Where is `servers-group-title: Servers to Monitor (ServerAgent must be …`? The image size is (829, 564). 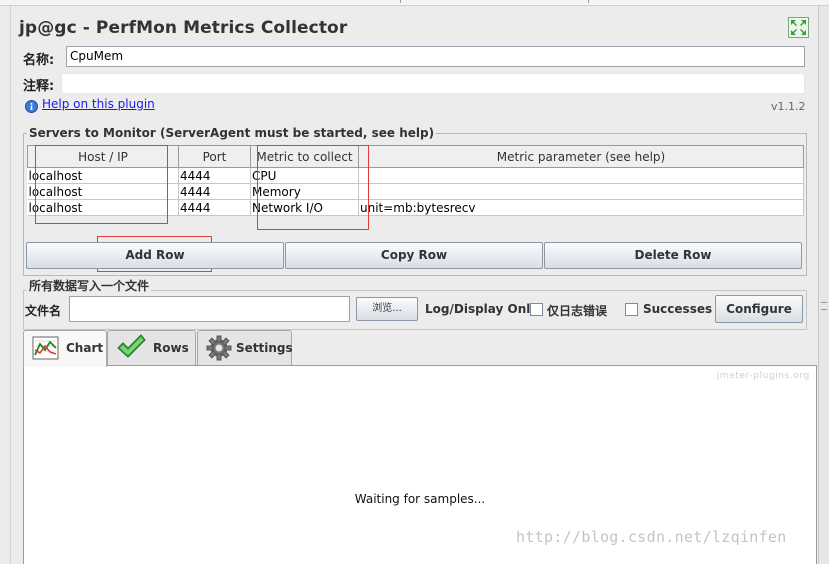 servers-group-title: Servers to Monitor (ServerAgent must be … is located at coordinates (232, 133).